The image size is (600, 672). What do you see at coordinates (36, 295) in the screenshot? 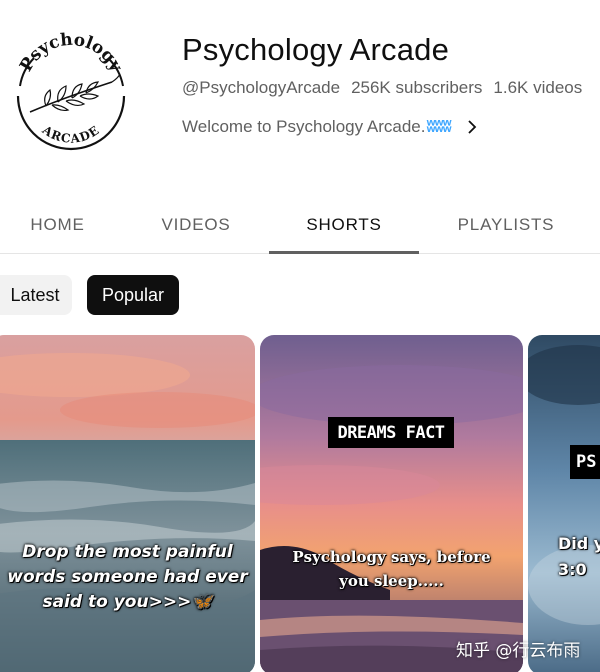
I see `chip-latest: Latest` at bounding box center [36, 295].